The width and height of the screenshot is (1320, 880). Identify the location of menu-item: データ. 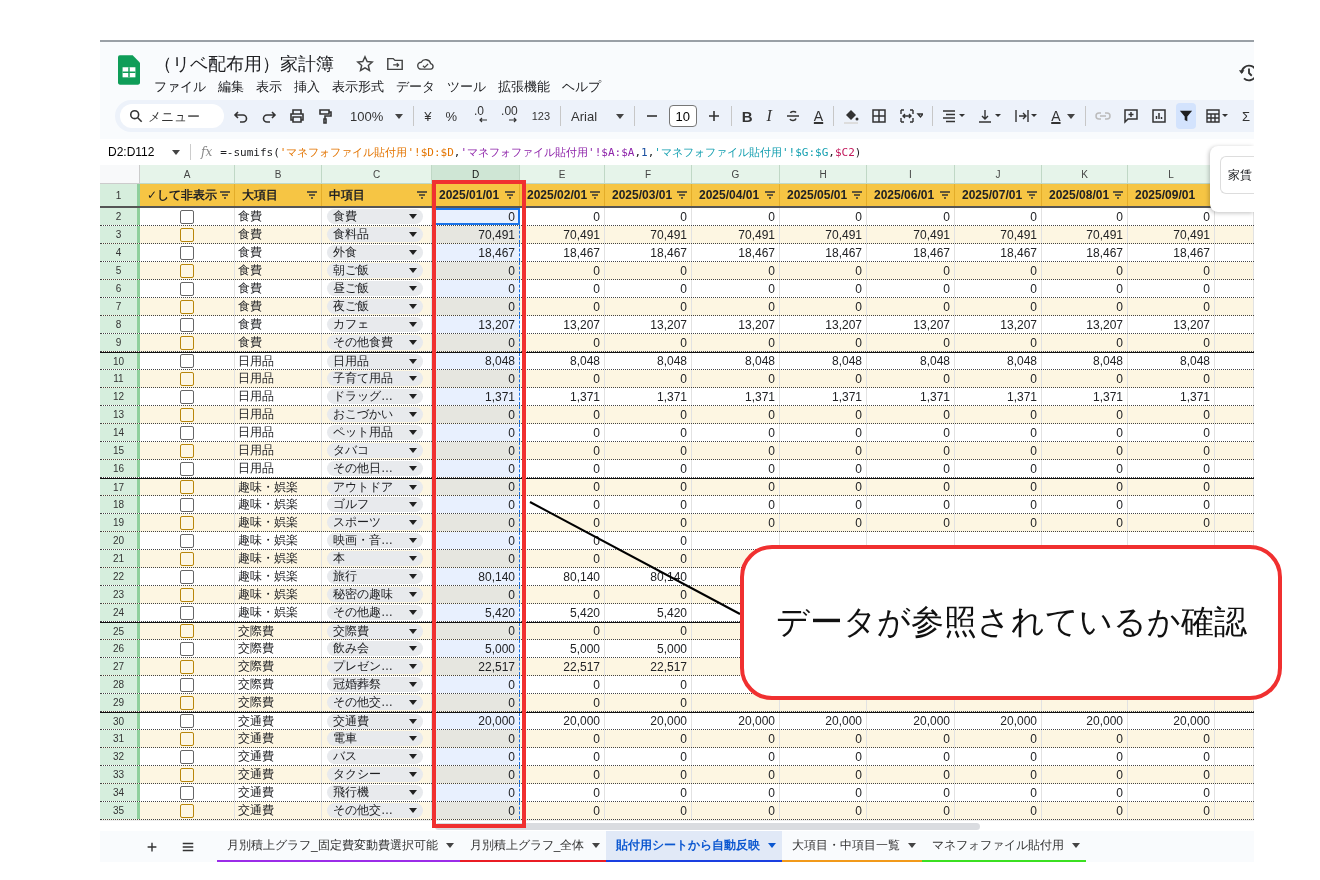
(415, 87).